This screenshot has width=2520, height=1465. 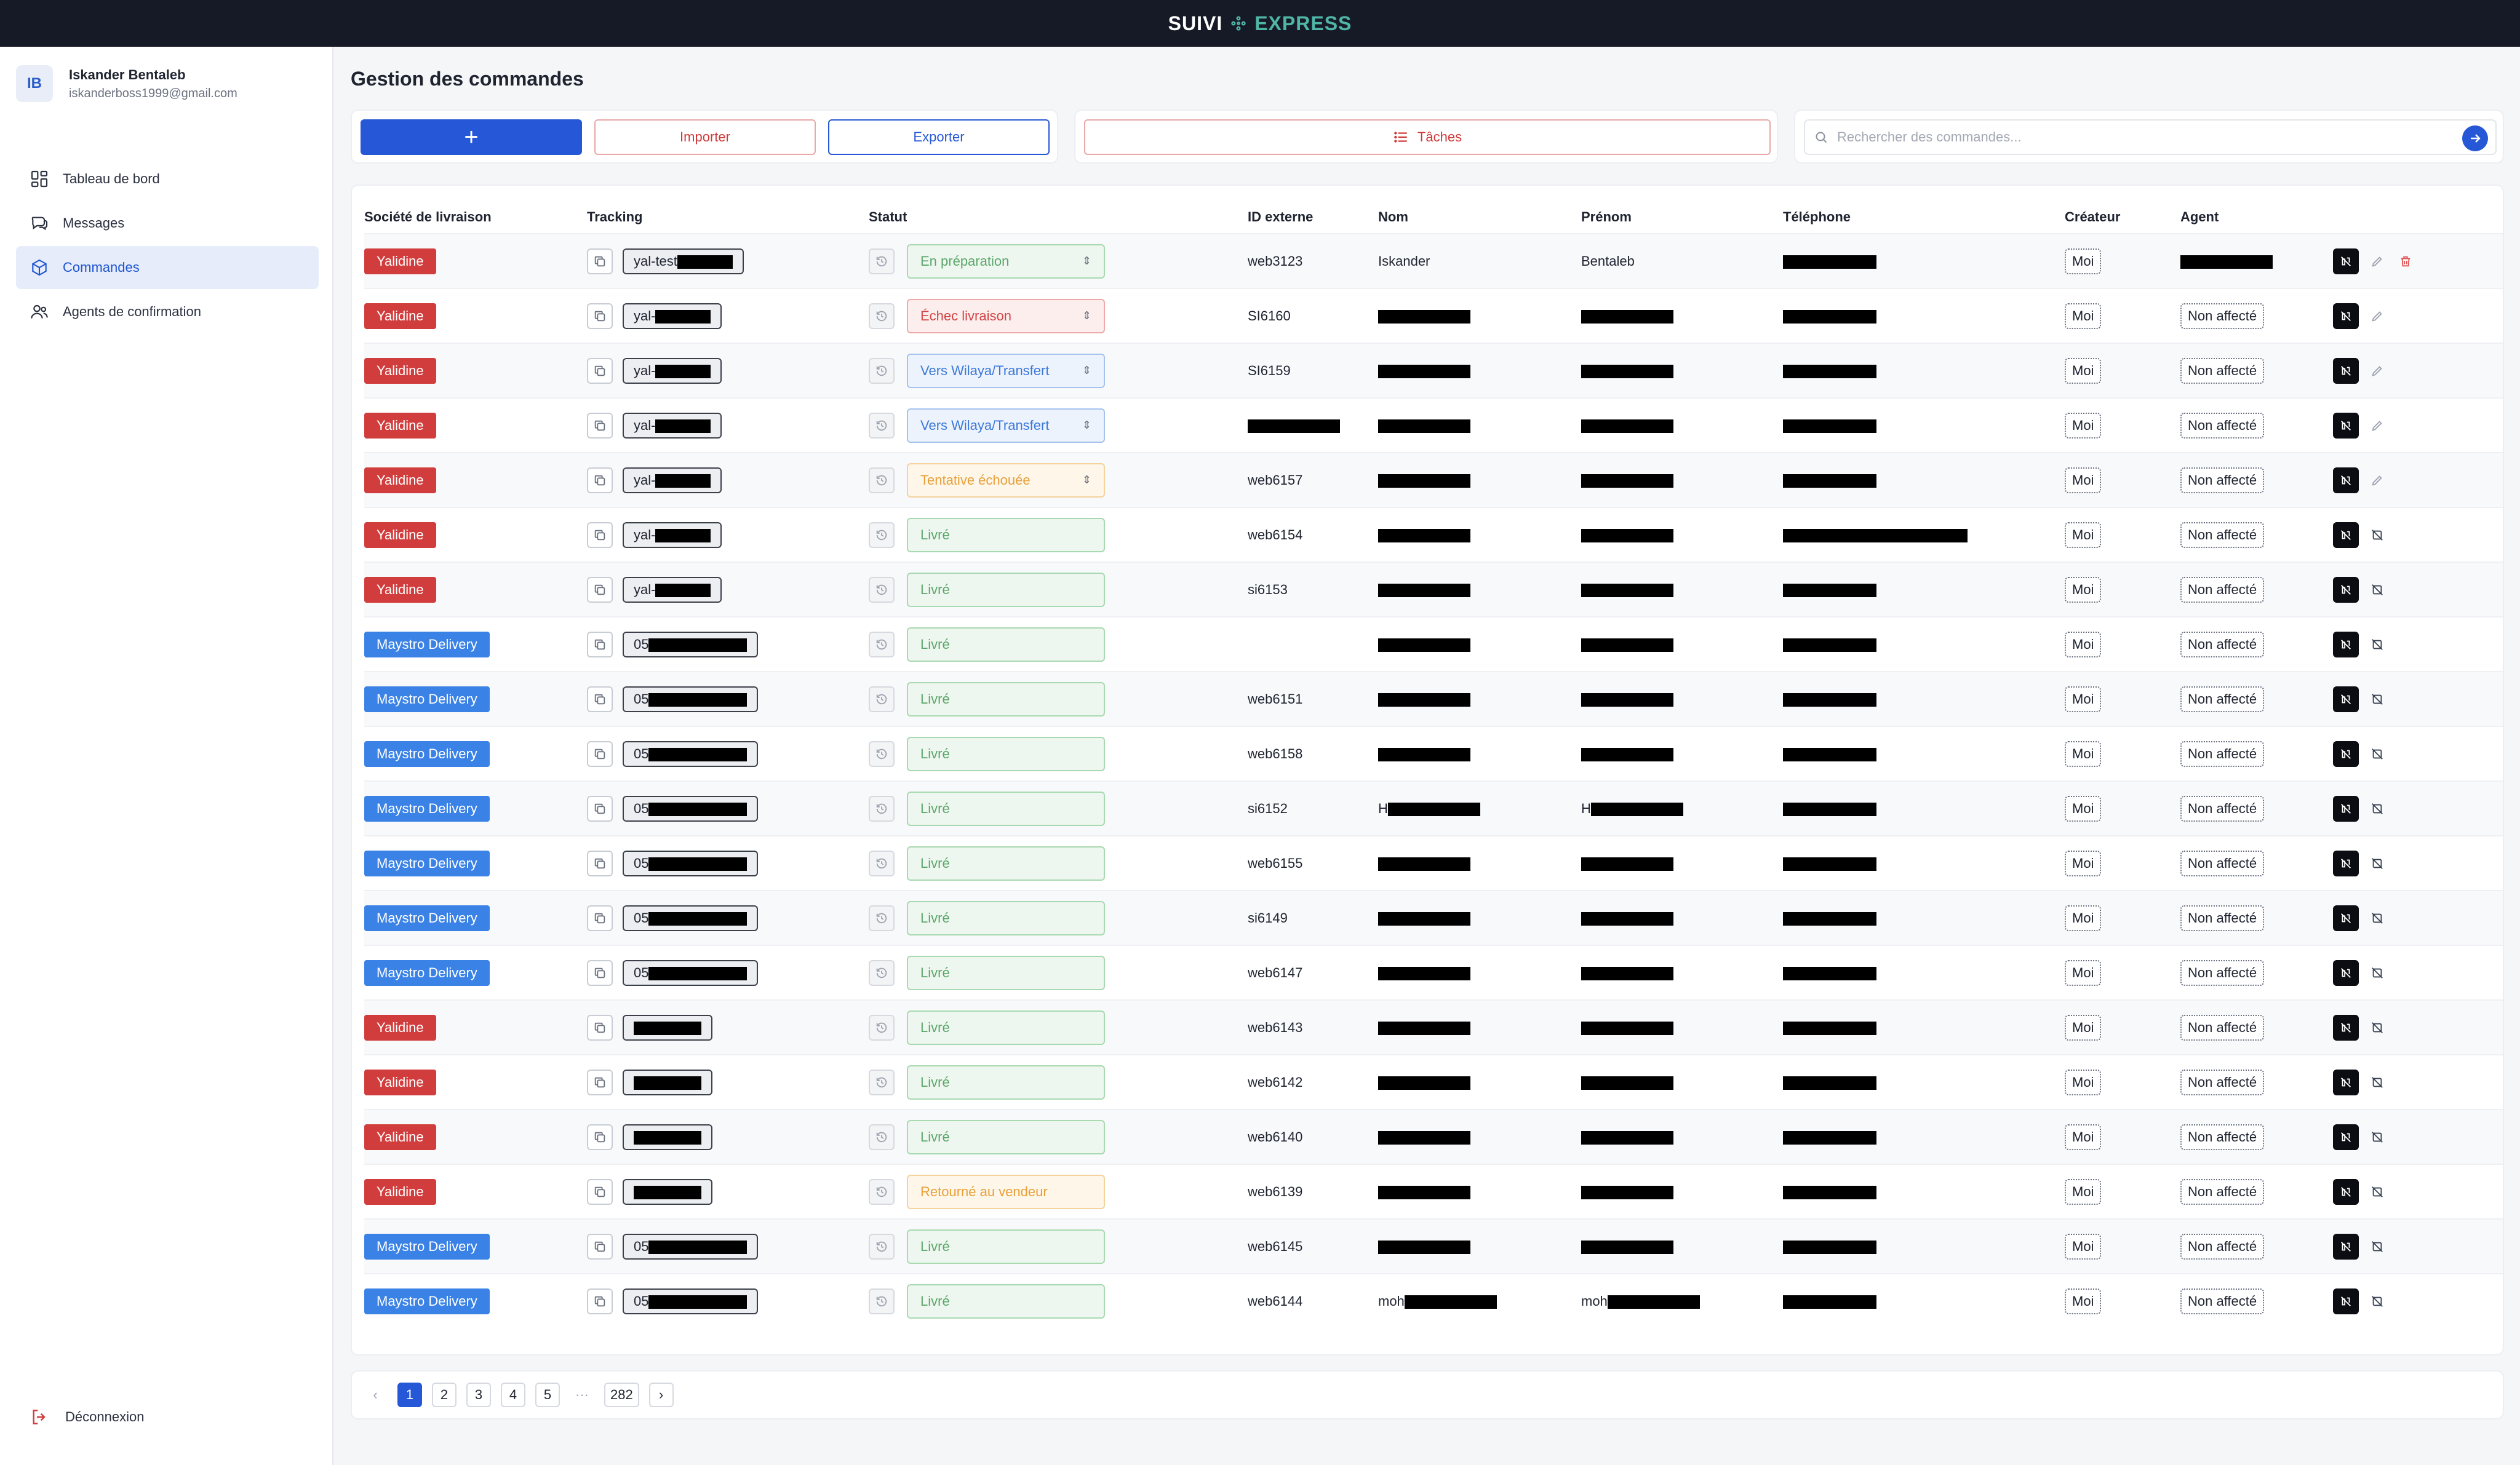 What do you see at coordinates (1433, 1027) in the screenshot?
I see `table-row: Yalidine Livré web6143 Moi Non affecté` at bounding box center [1433, 1027].